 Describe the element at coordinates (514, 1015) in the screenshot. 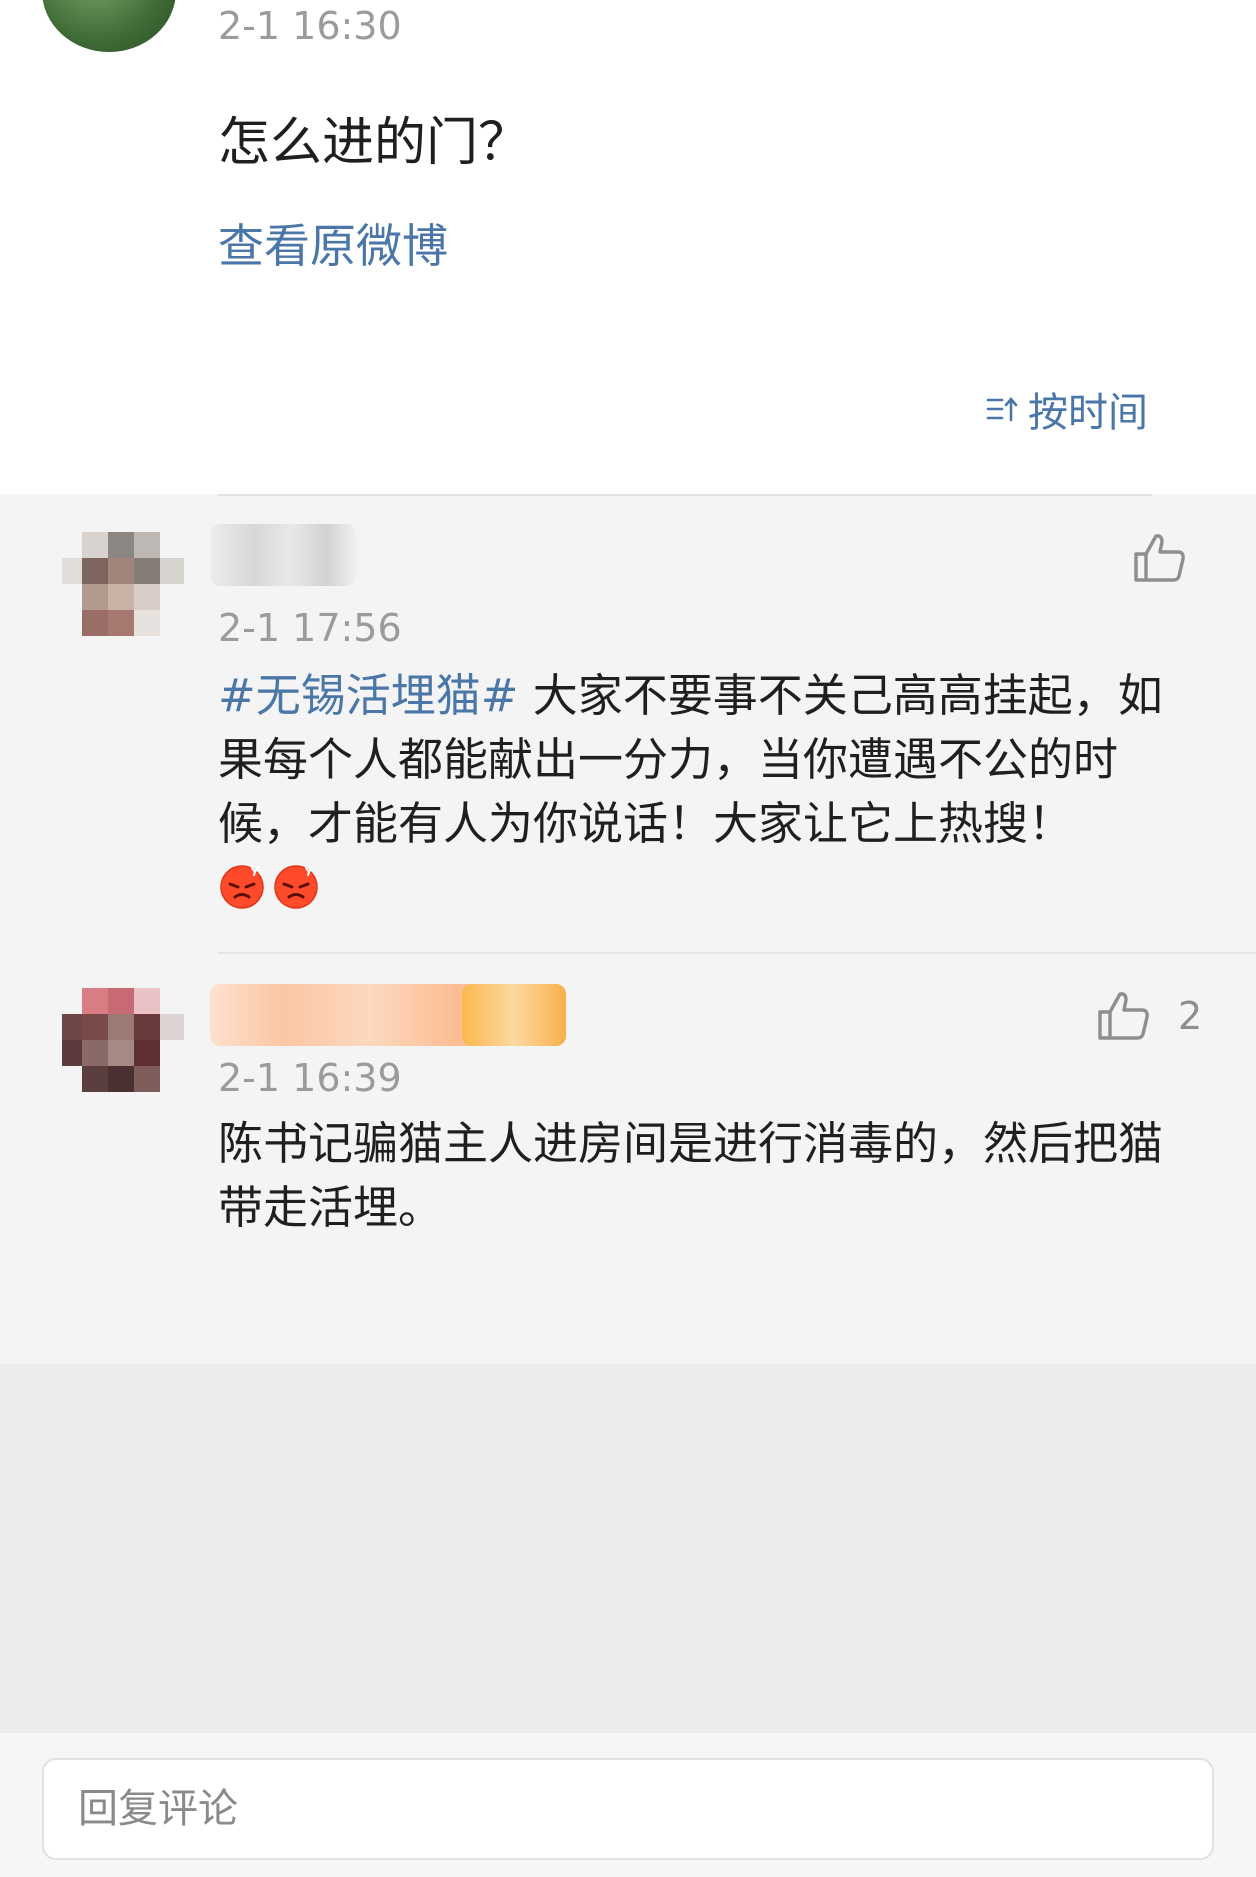

I see `user-badge-blurred` at that location.